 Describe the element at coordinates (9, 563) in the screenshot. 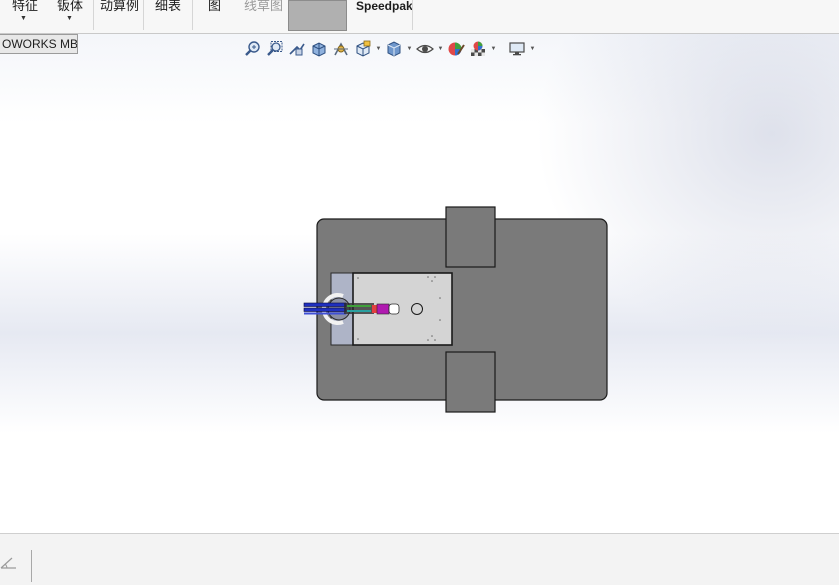

I see `angle-icon` at that location.